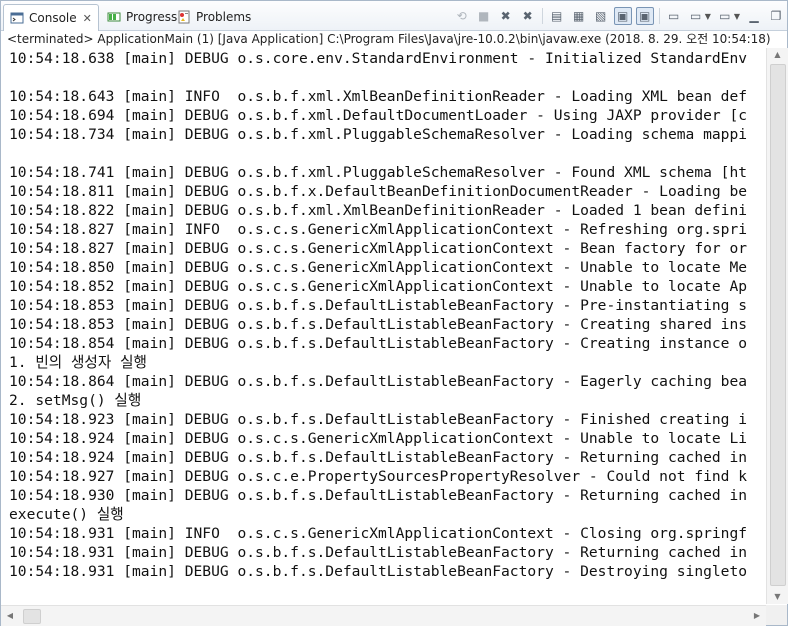 The height and width of the screenshot is (626, 788). What do you see at coordinates (644, 16) in the screenshot?
I see `show-on-stderr-icon: ▣` at bounding box center [644, 16].